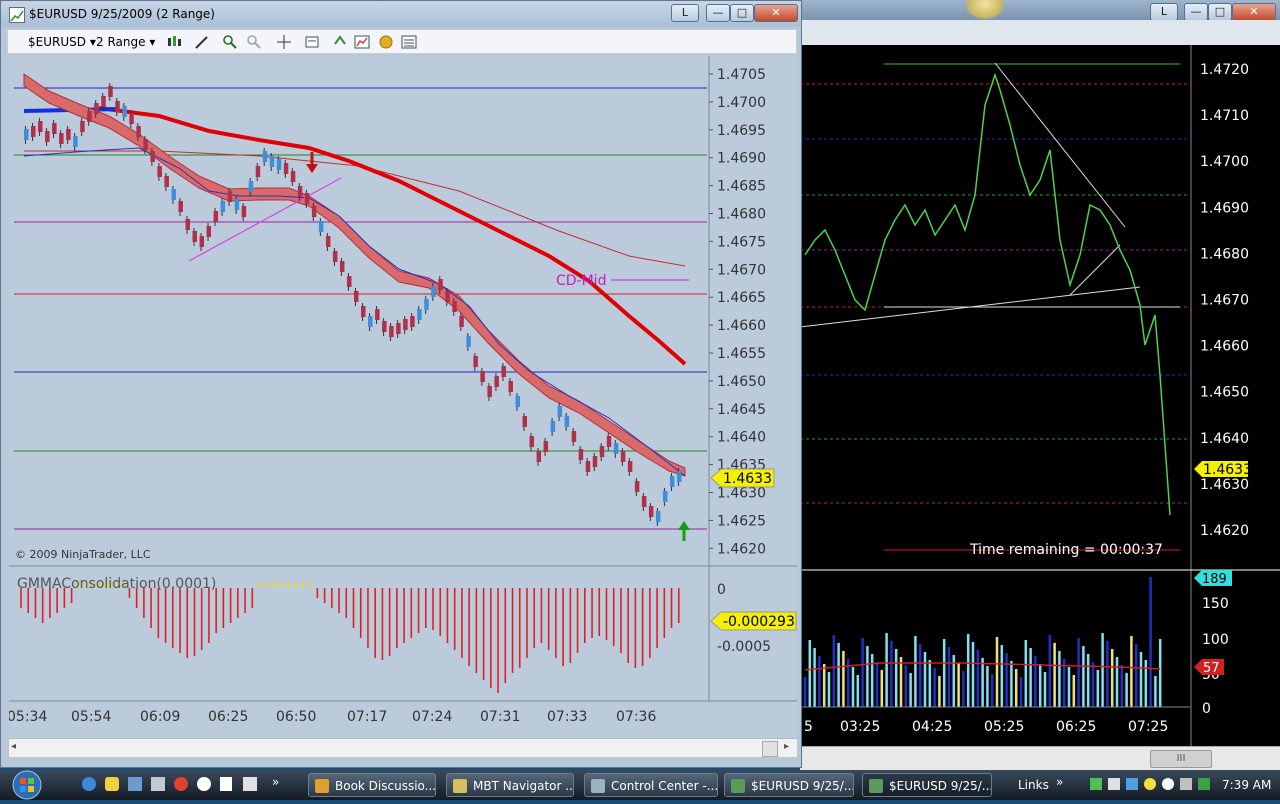 The image size is (1280, 804). I want to click on reload-icon, so click(340, 42).